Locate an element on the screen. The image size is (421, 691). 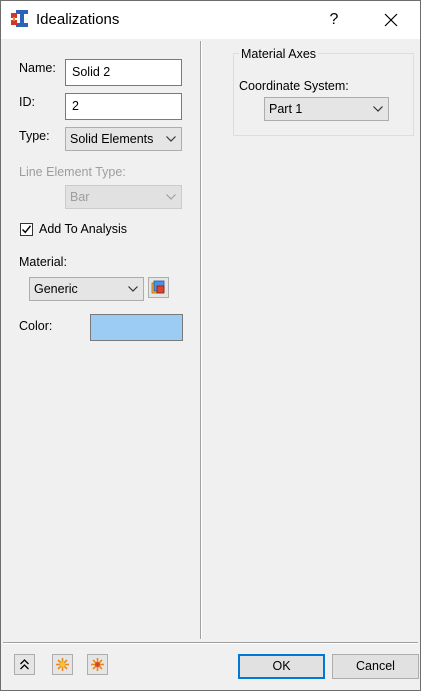
material-browser-button is located at coordinates (158, 287).